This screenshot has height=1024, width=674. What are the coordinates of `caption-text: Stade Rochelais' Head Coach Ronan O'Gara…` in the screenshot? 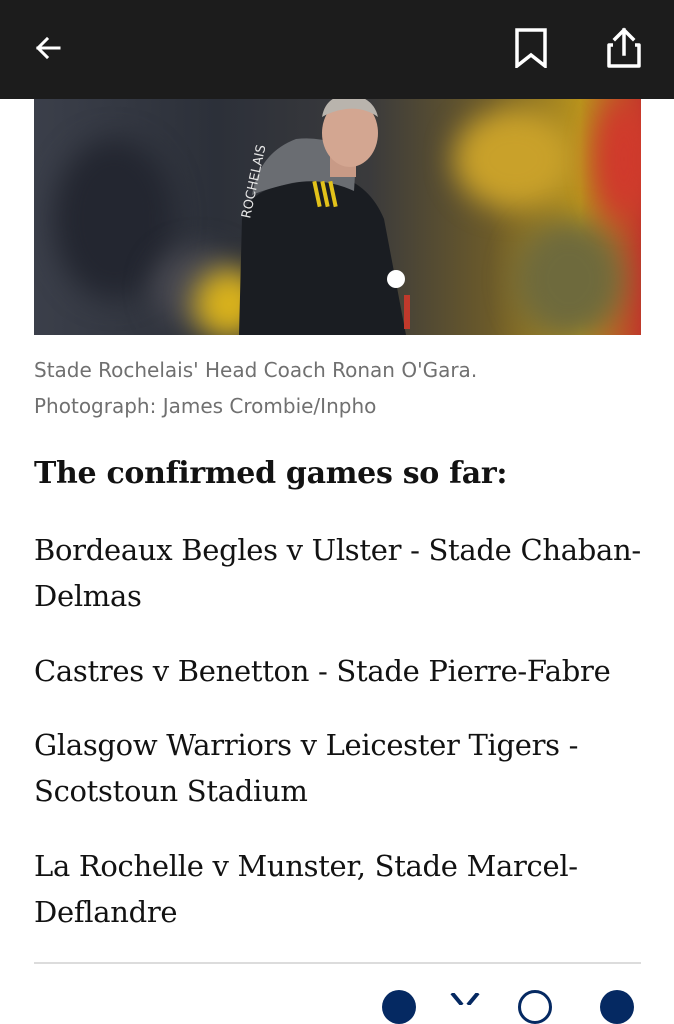 It's located at (256, 370).